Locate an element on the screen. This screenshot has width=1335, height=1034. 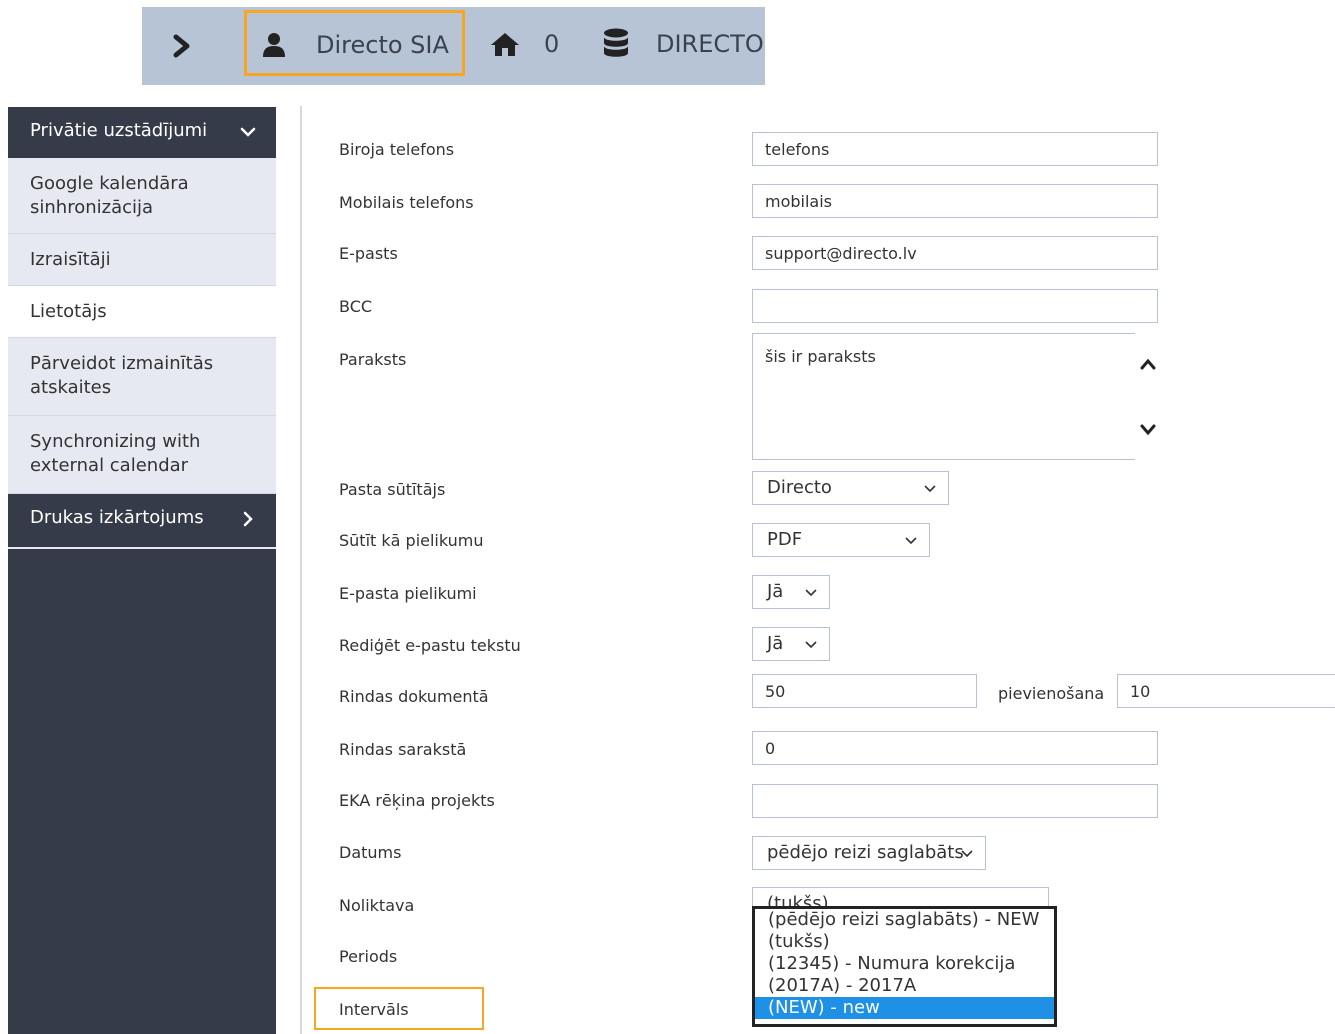
company-name: Directo SIA is located at coordinates (382, 45).